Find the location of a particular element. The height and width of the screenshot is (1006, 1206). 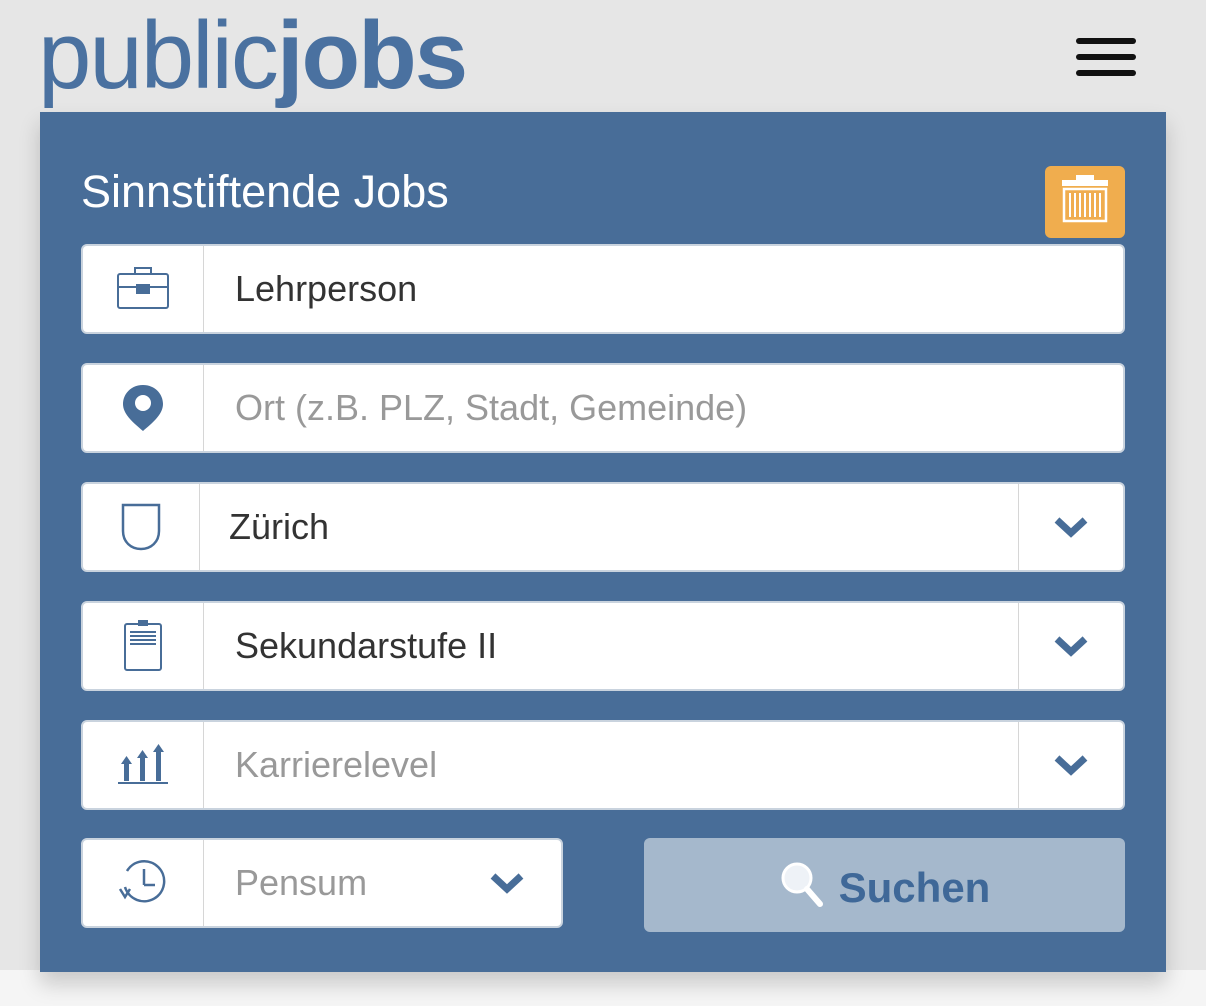

location-pin-icon is located at coordinates (143, 408).